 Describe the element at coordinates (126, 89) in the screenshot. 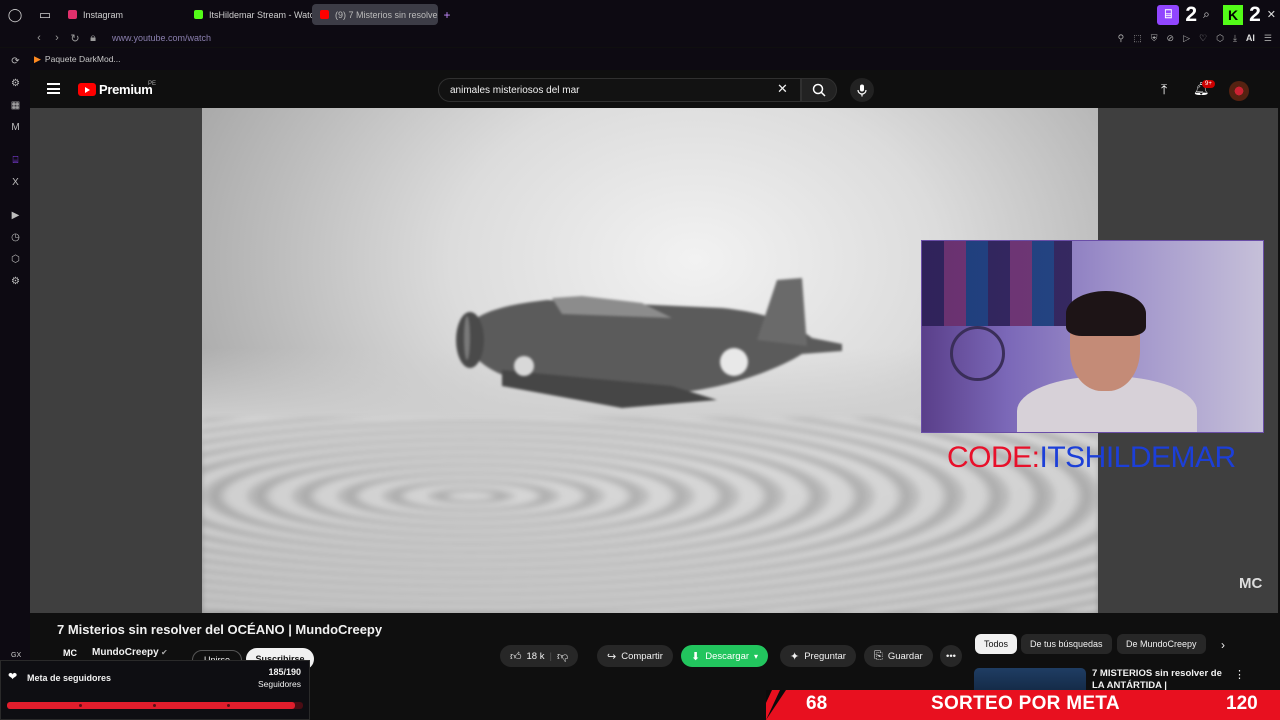

I see `youtube-brand: Premium` at that location.